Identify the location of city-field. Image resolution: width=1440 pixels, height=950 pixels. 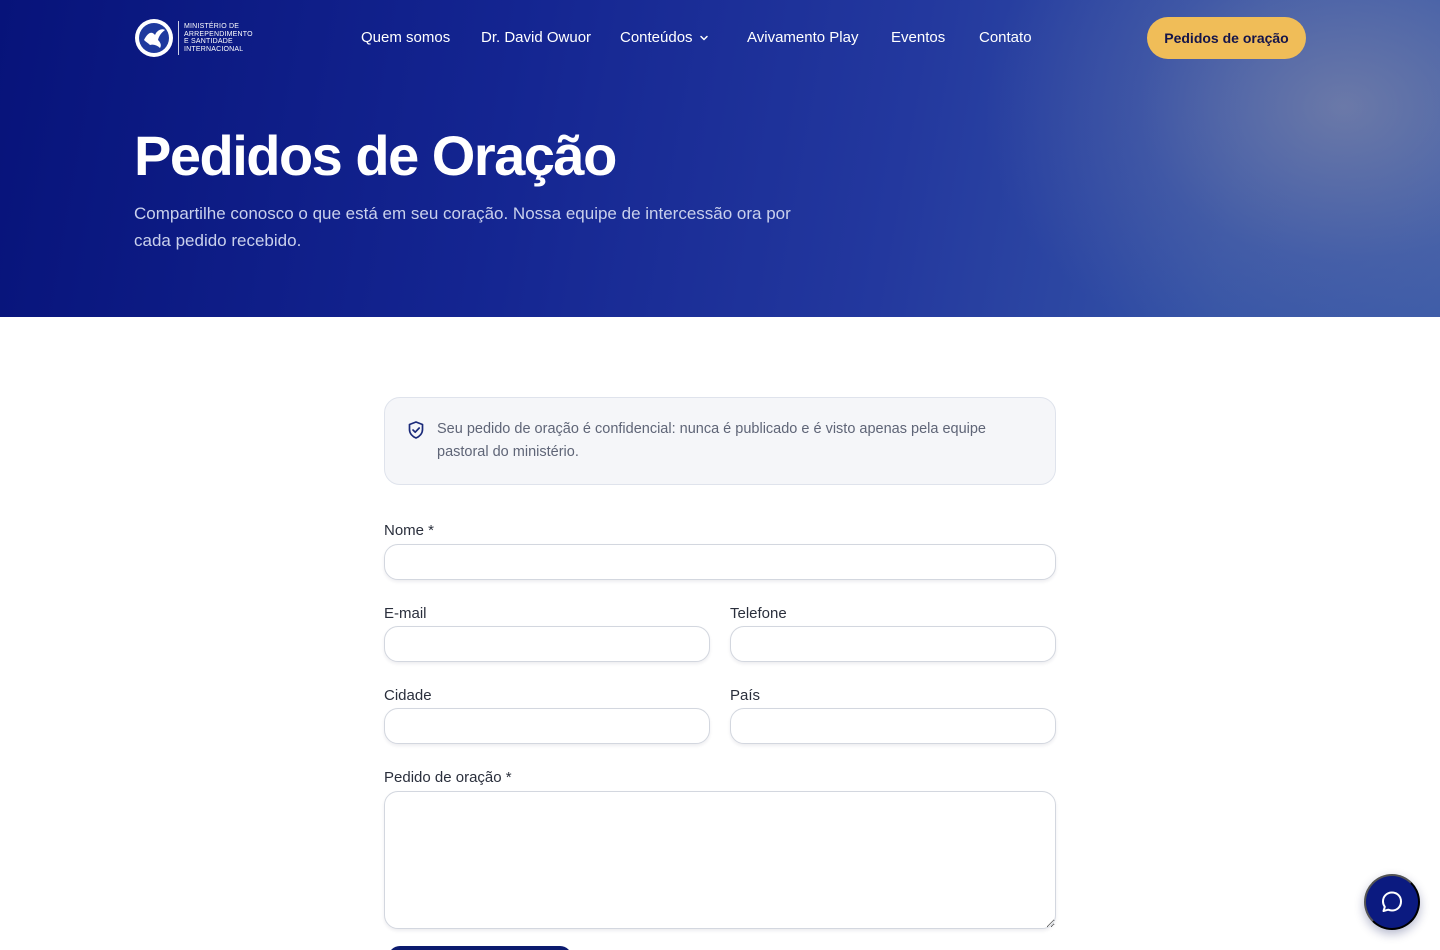
(547, 726).